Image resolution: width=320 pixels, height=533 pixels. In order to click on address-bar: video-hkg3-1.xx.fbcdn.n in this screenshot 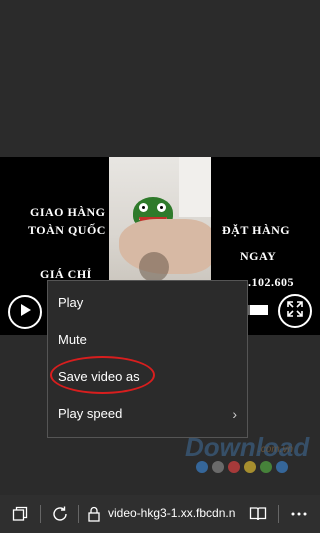, I will do `click(160, 514)`.